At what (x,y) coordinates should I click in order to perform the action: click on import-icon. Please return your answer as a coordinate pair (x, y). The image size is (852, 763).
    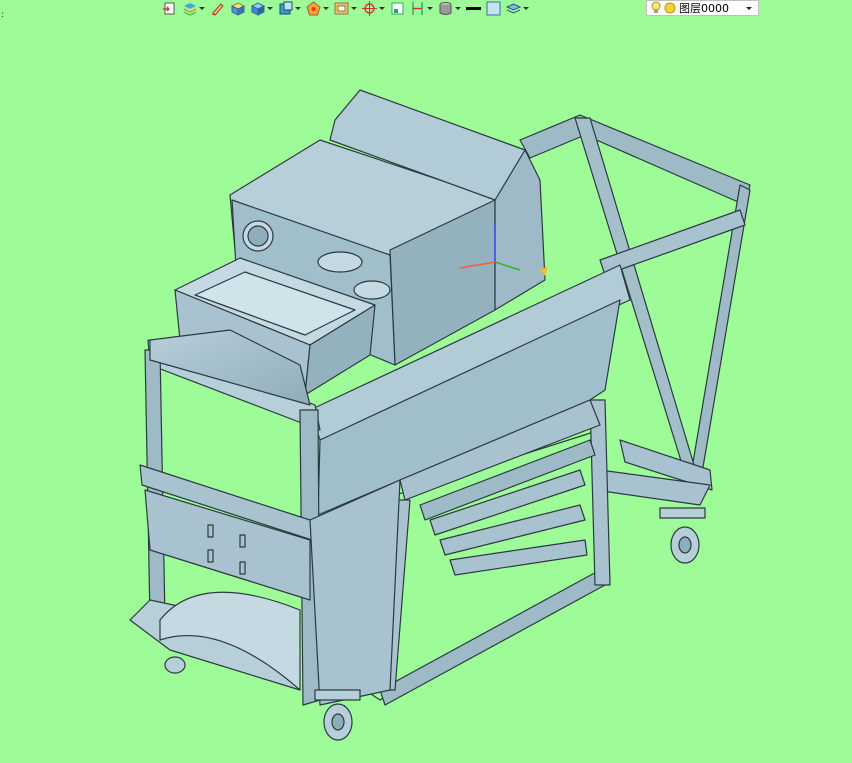
    Looking at the image, I should click on (169, 8).